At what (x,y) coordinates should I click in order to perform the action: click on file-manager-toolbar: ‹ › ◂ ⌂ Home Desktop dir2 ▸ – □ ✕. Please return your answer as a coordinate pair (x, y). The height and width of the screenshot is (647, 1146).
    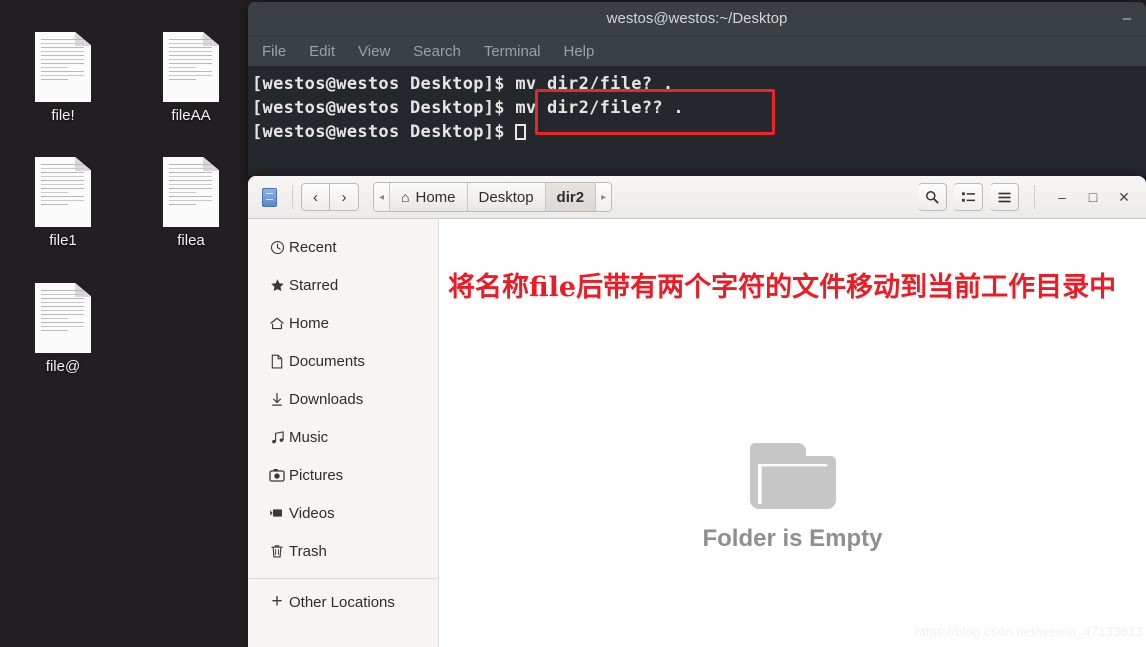
    Looking at the image, I should click on (697, 197).